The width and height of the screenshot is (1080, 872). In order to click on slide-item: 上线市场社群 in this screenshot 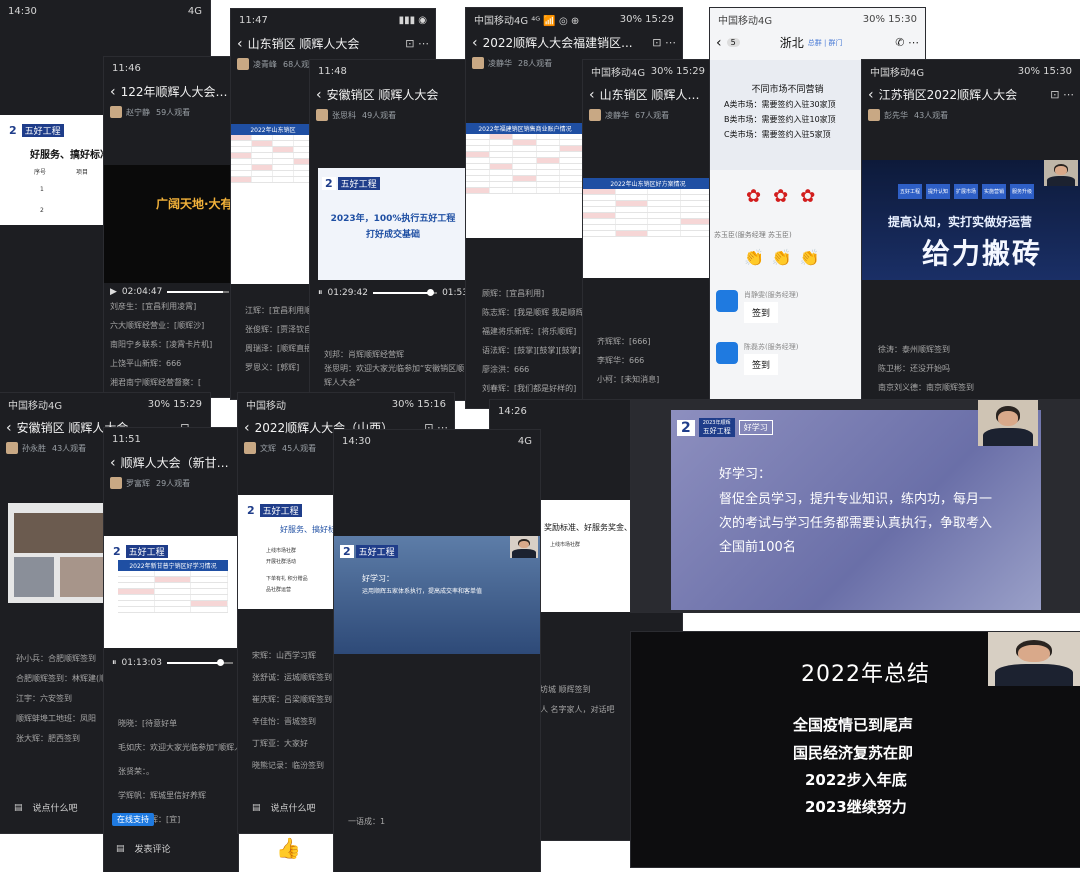, I will do `click(281, 551)`.